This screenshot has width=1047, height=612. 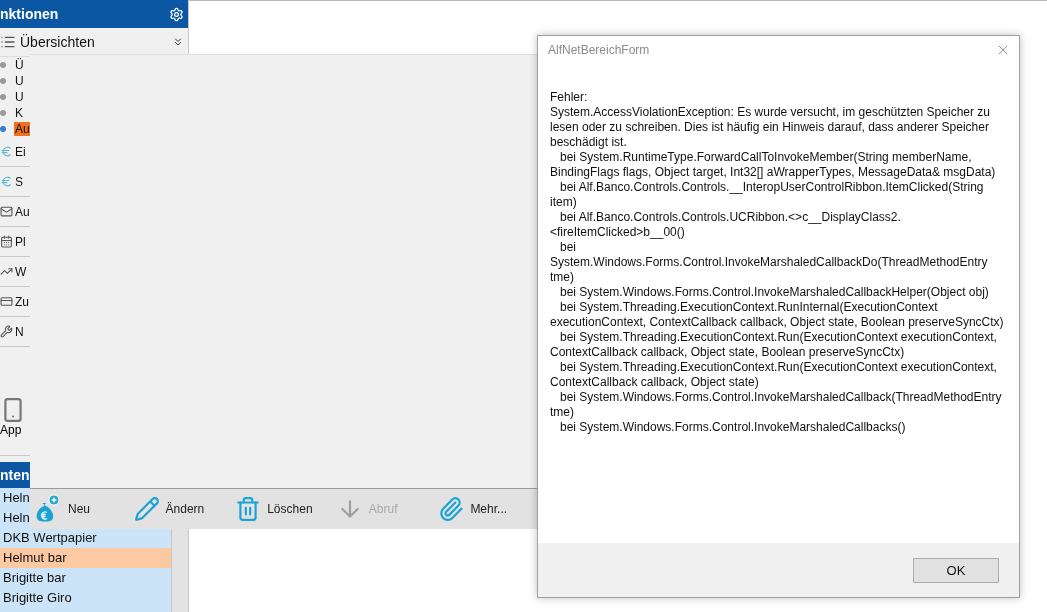 I want to click on trash-icon, so click(x=248, y=509).